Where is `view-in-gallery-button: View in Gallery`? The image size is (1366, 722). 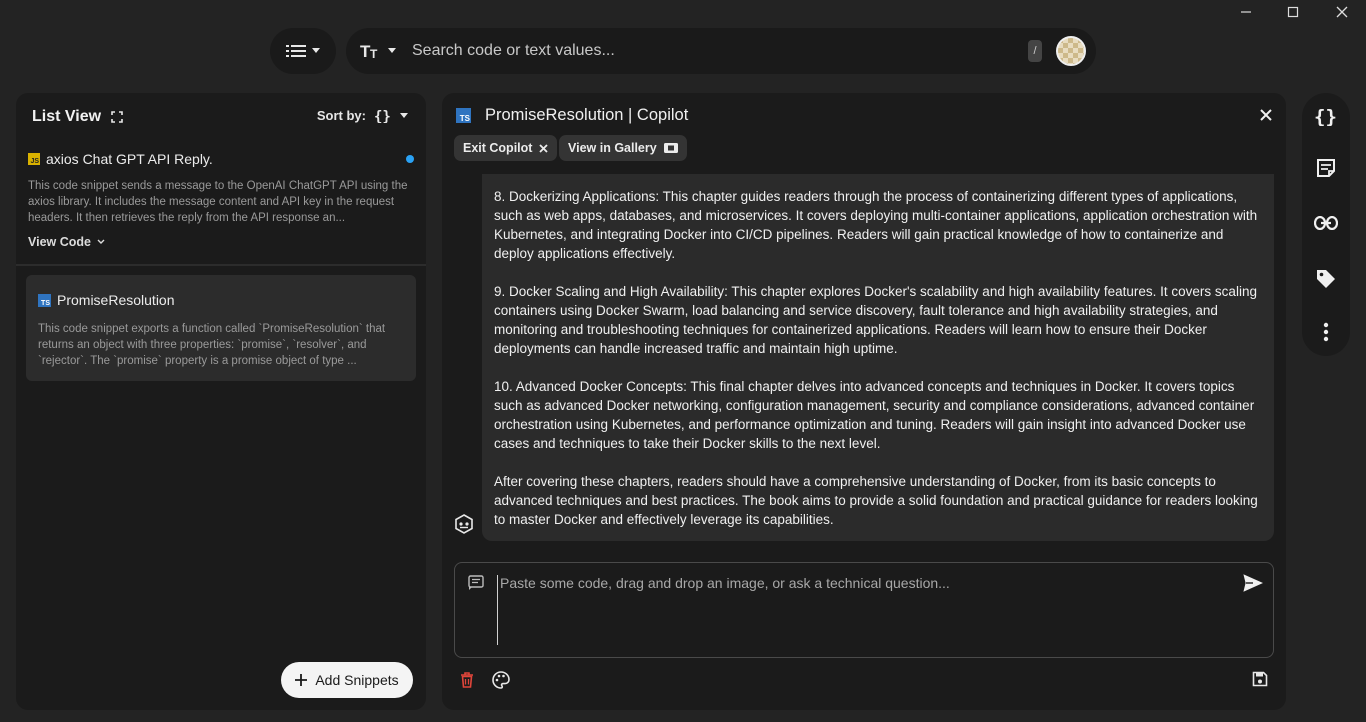
view-in-gallery-button: View in Gallery is located at coordinates (623, 148).